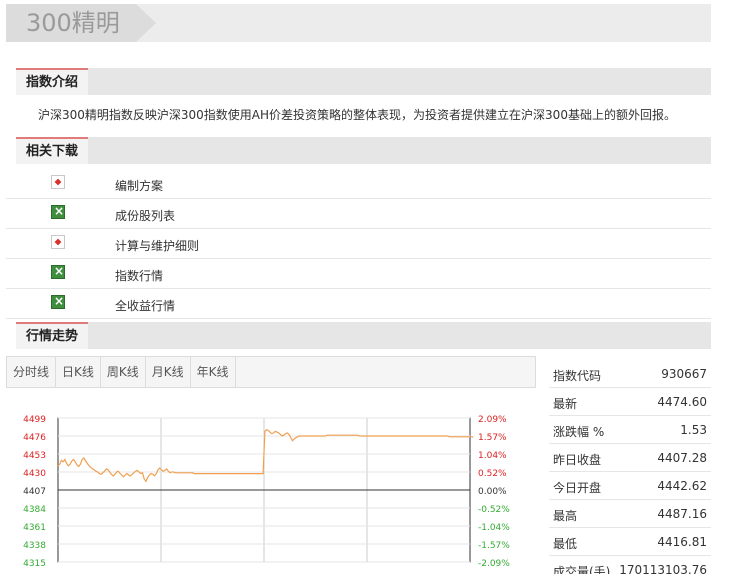 The width and height of the screenshot is (729, 574). Describe the element at coordinates (682, 486) in the screenshot. I see `stat-value: 4442.62` at that location.